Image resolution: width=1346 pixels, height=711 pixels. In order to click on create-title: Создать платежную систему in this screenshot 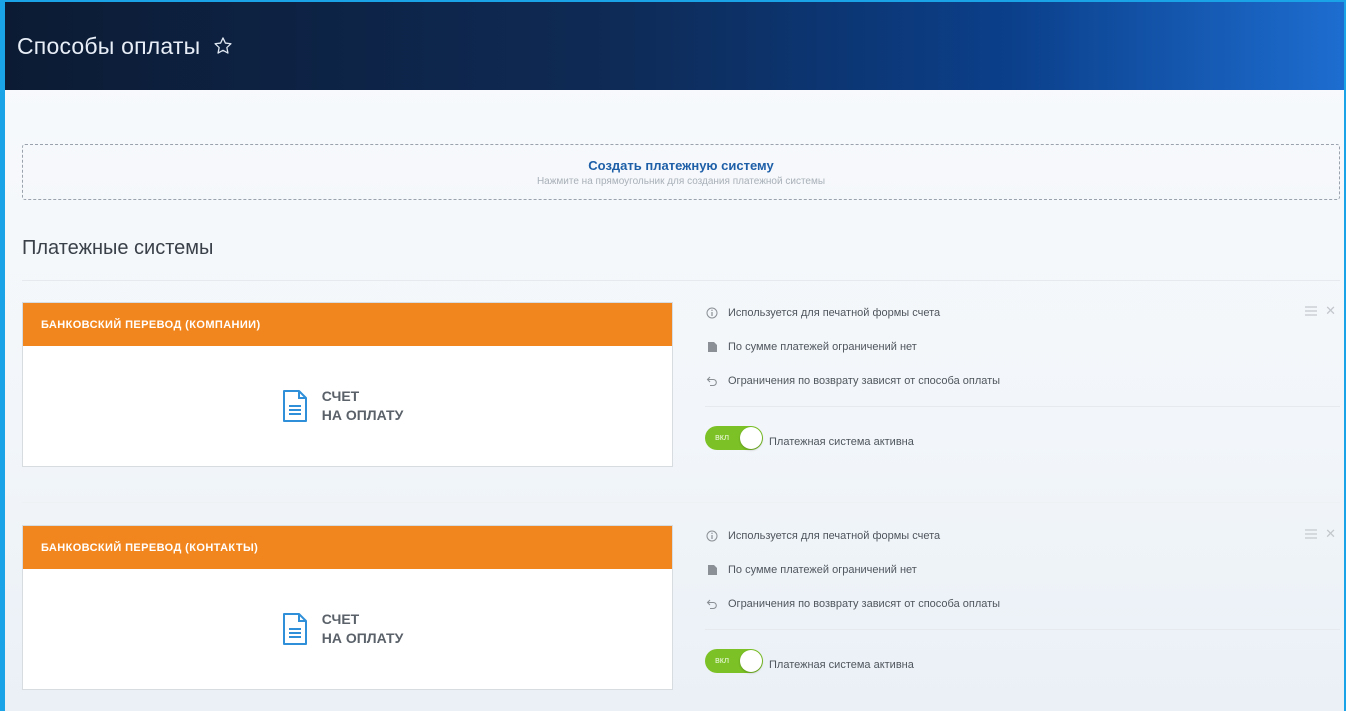, I will do `click(680, 165)`.